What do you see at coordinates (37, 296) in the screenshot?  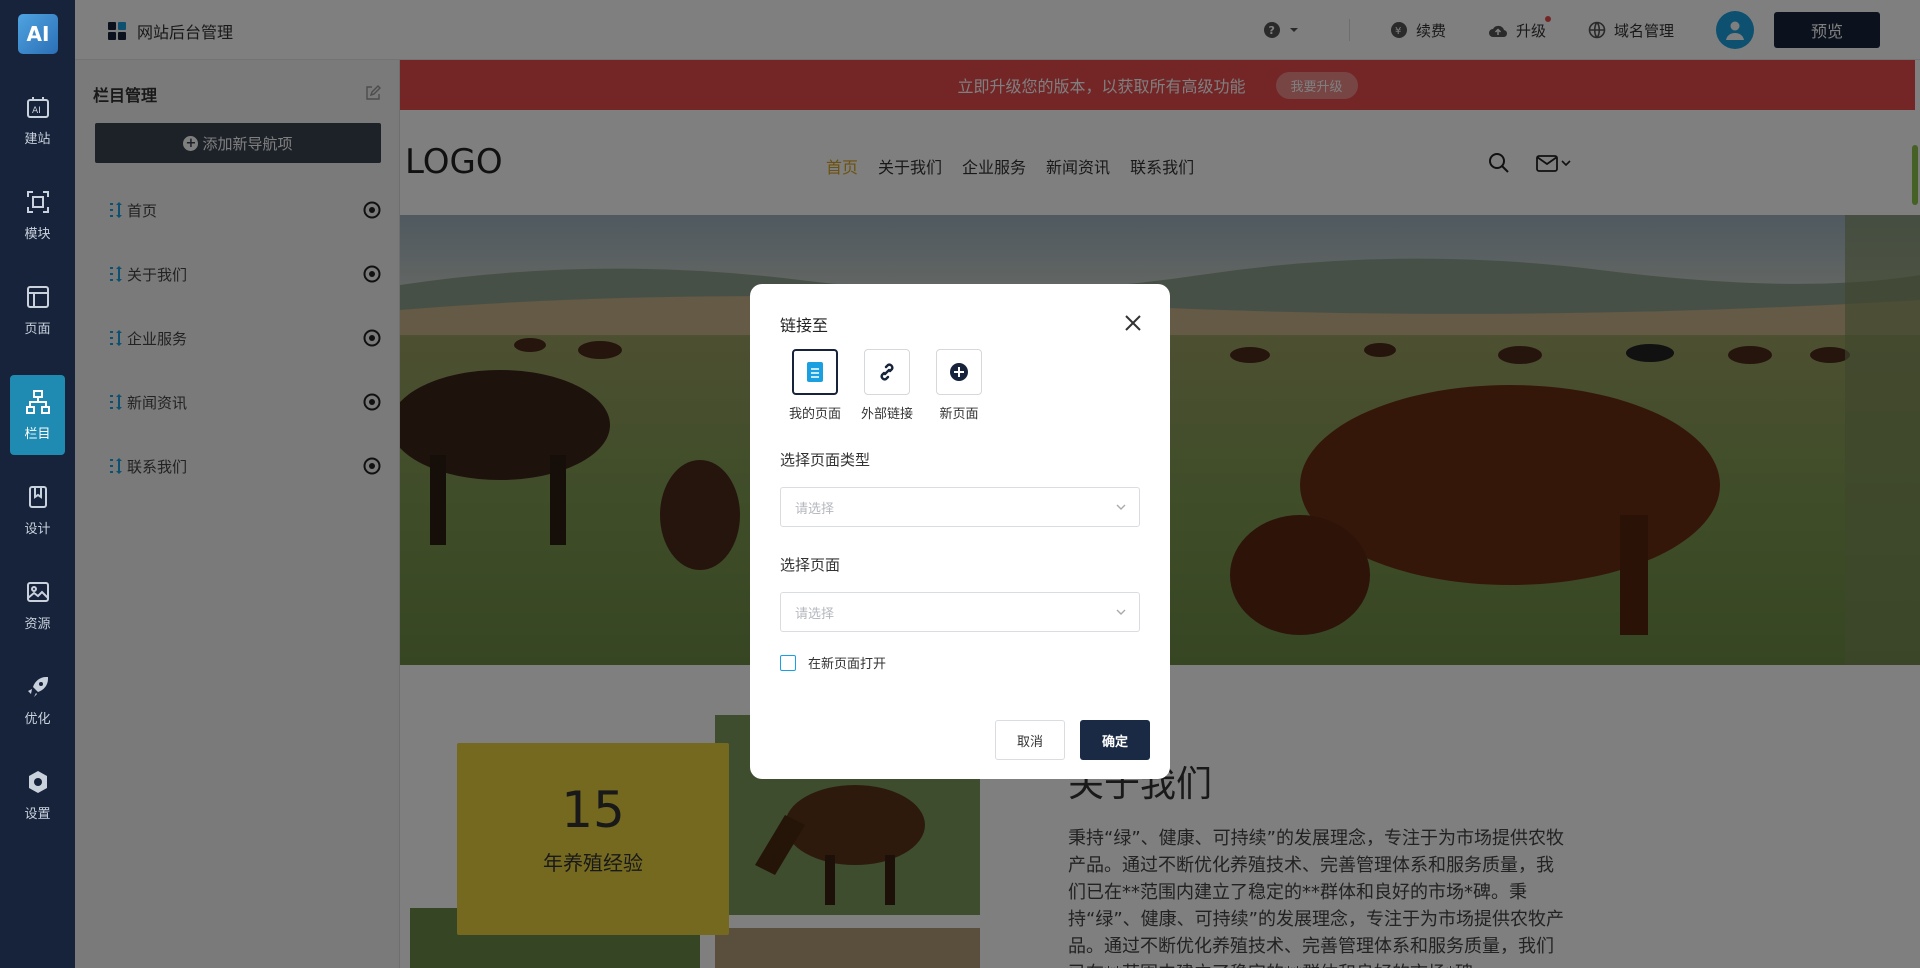 I see `page-icon` at bounding box center [37, 296].